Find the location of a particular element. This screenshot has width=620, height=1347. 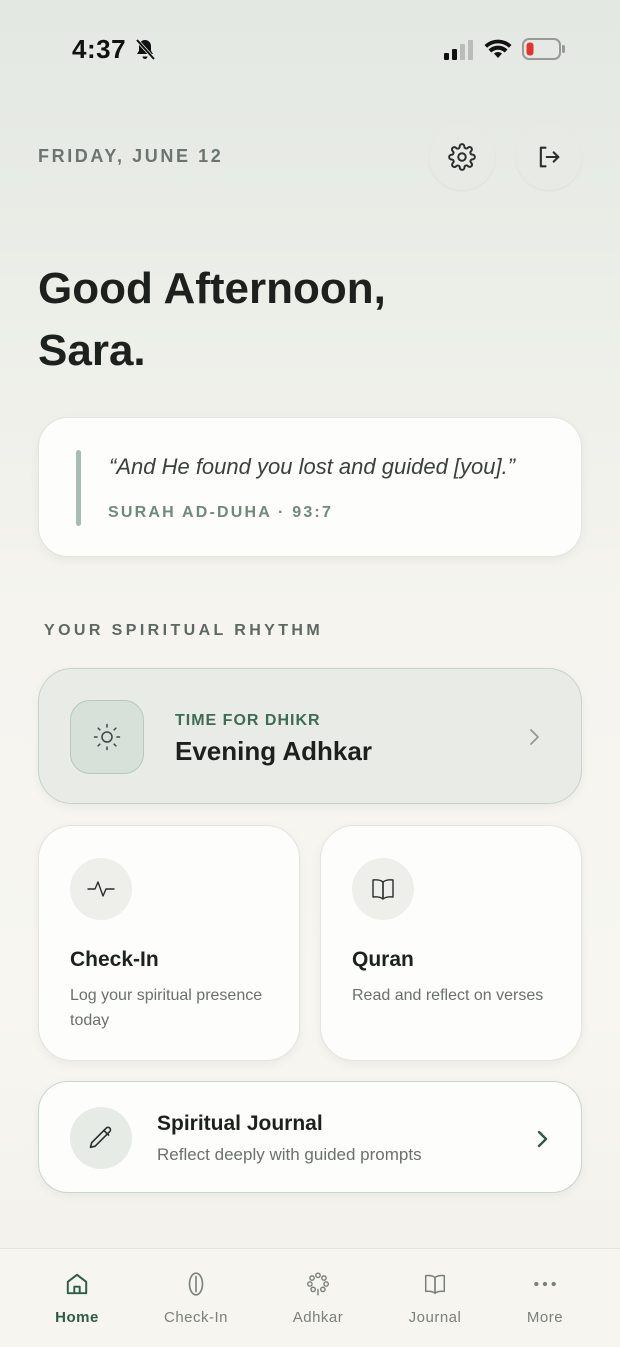

pulse-icon is located at coordinates (101, 889).